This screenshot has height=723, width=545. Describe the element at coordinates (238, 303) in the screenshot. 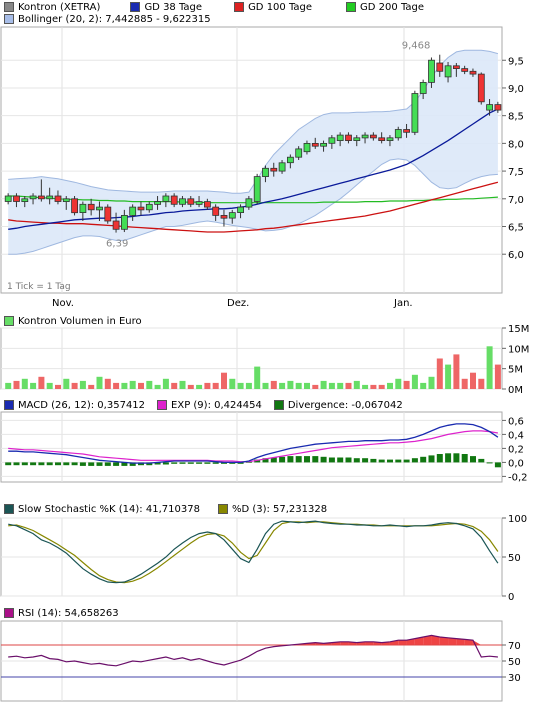

I see `x-axis-label: Dez.` at that location.